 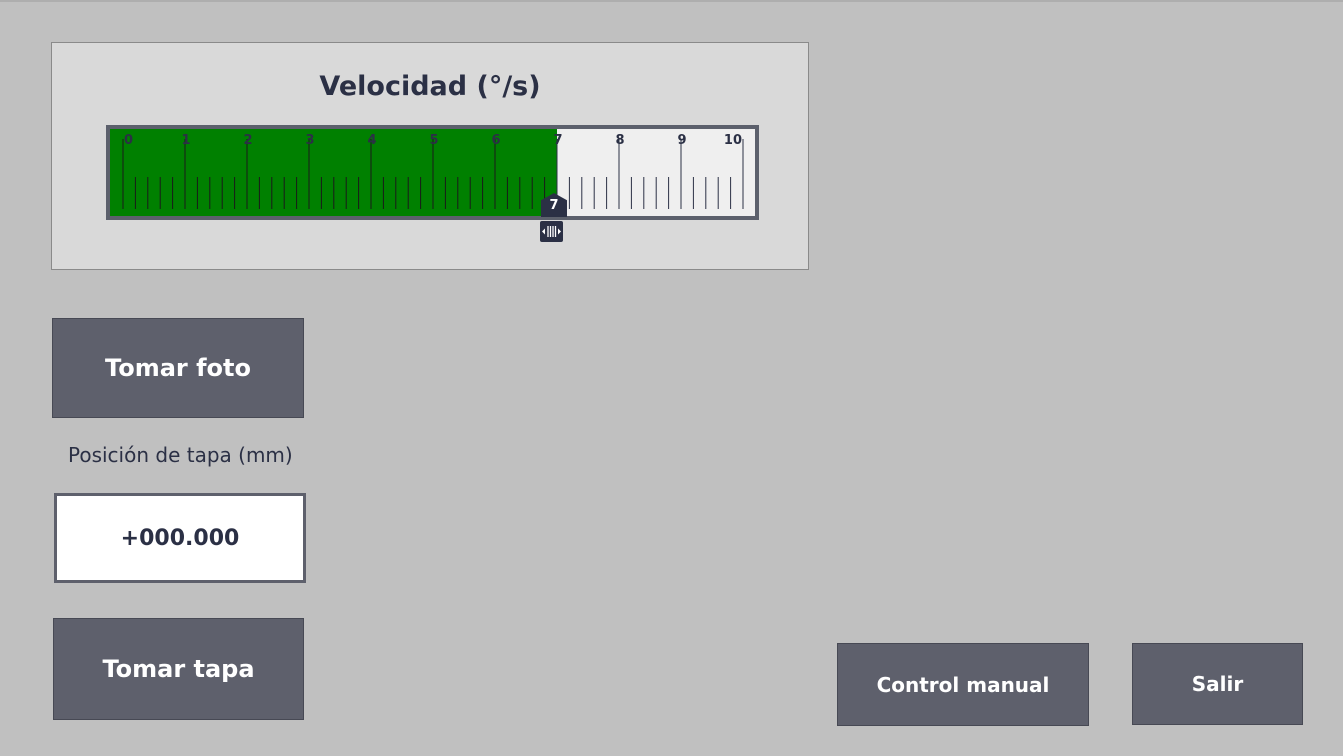 I want to click on tick-label: 6, so click(x=495, y=140).